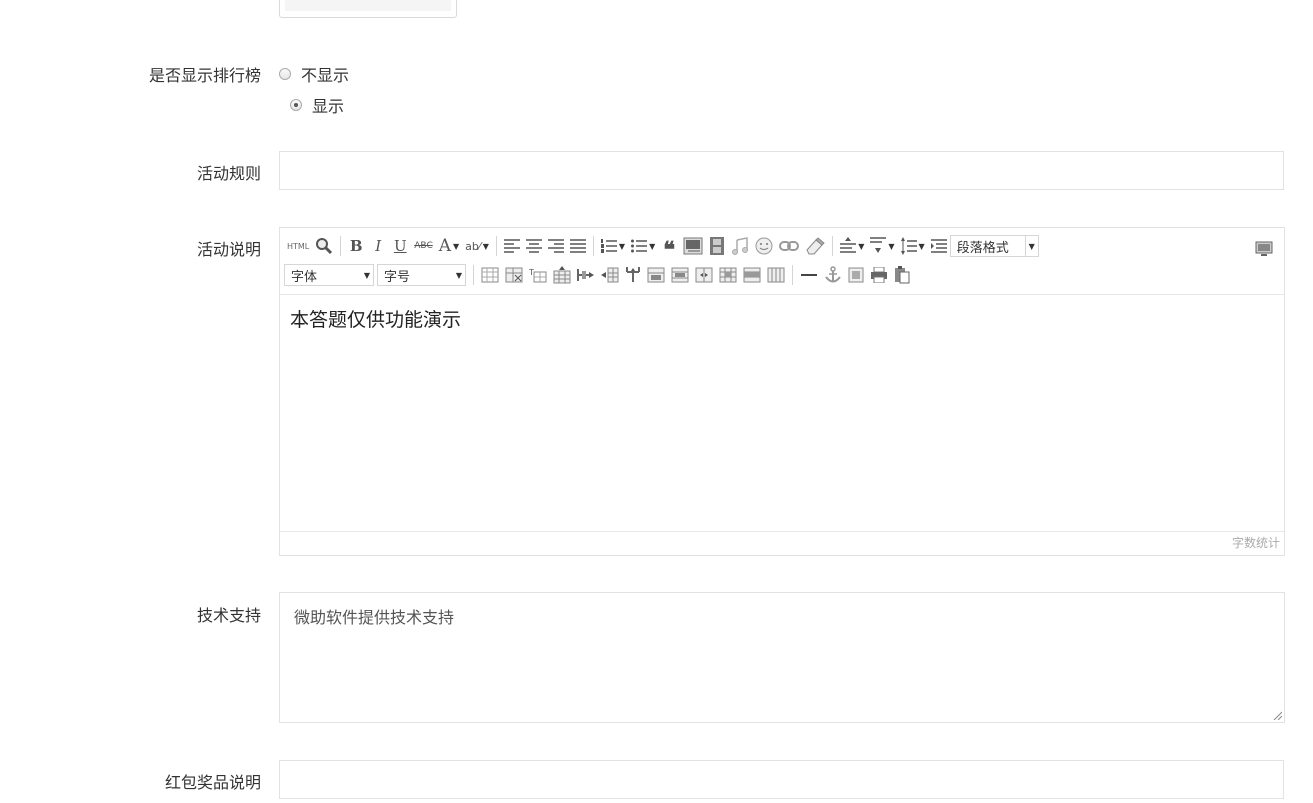 This screenshot has width=1313, height=803. What do you see at coordinates (477, 246) in the screenshot?
I see `background-color-button: ab ⁄ ▼` at bounding box center [477, 246].